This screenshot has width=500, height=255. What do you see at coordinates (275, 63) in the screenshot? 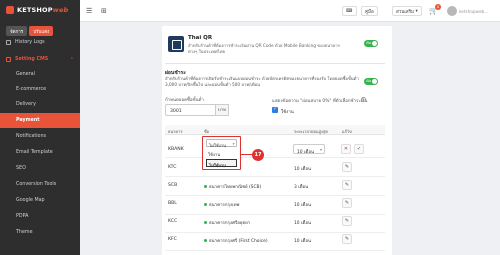
I see `divider` at bounding box center [275, 63].